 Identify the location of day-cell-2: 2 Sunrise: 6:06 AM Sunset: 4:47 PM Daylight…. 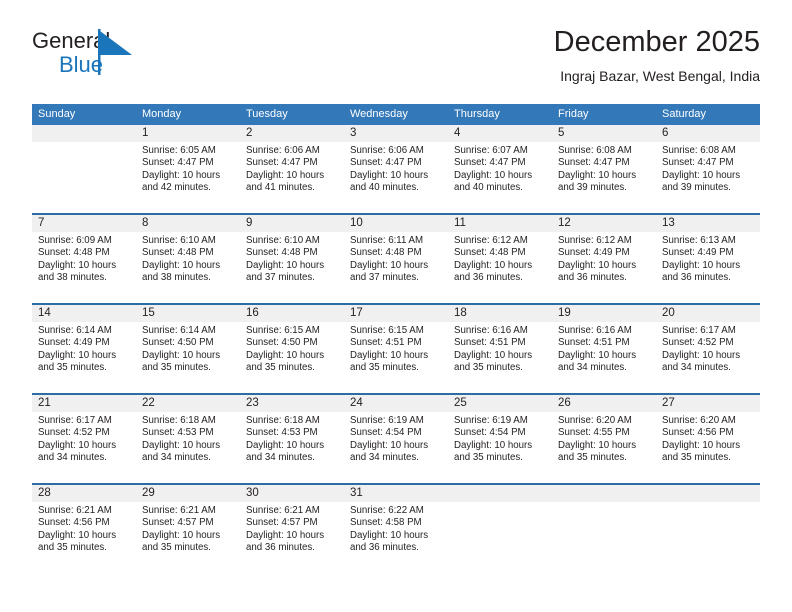
(292, 169).